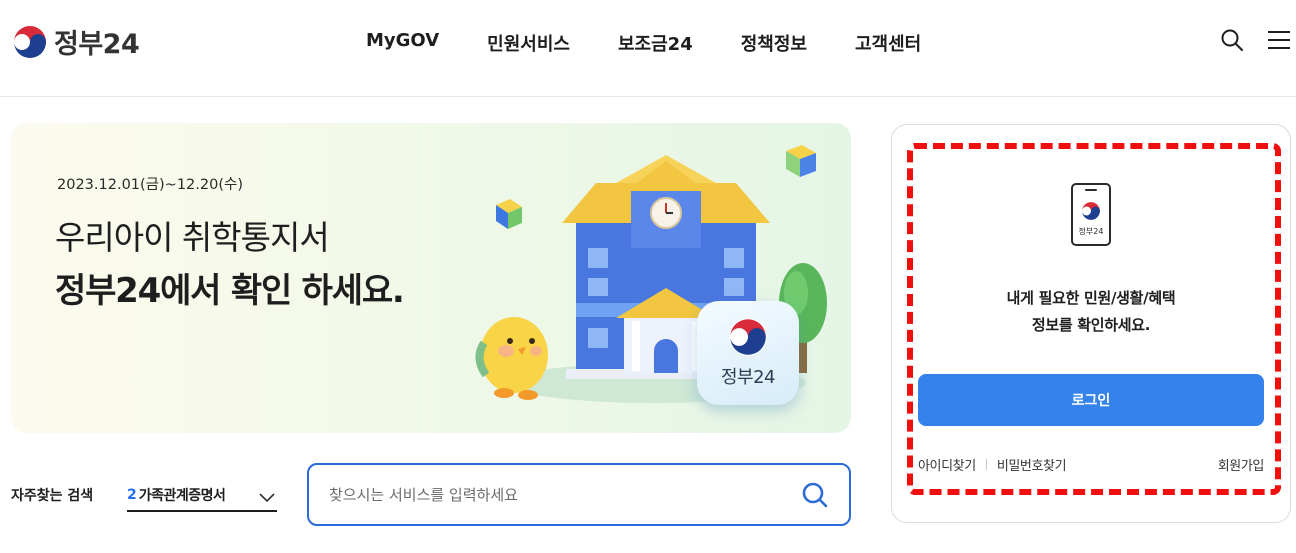 The height and width of the screenshot is (553, 1296). I want to click on service-search-box, so click(579, 494).